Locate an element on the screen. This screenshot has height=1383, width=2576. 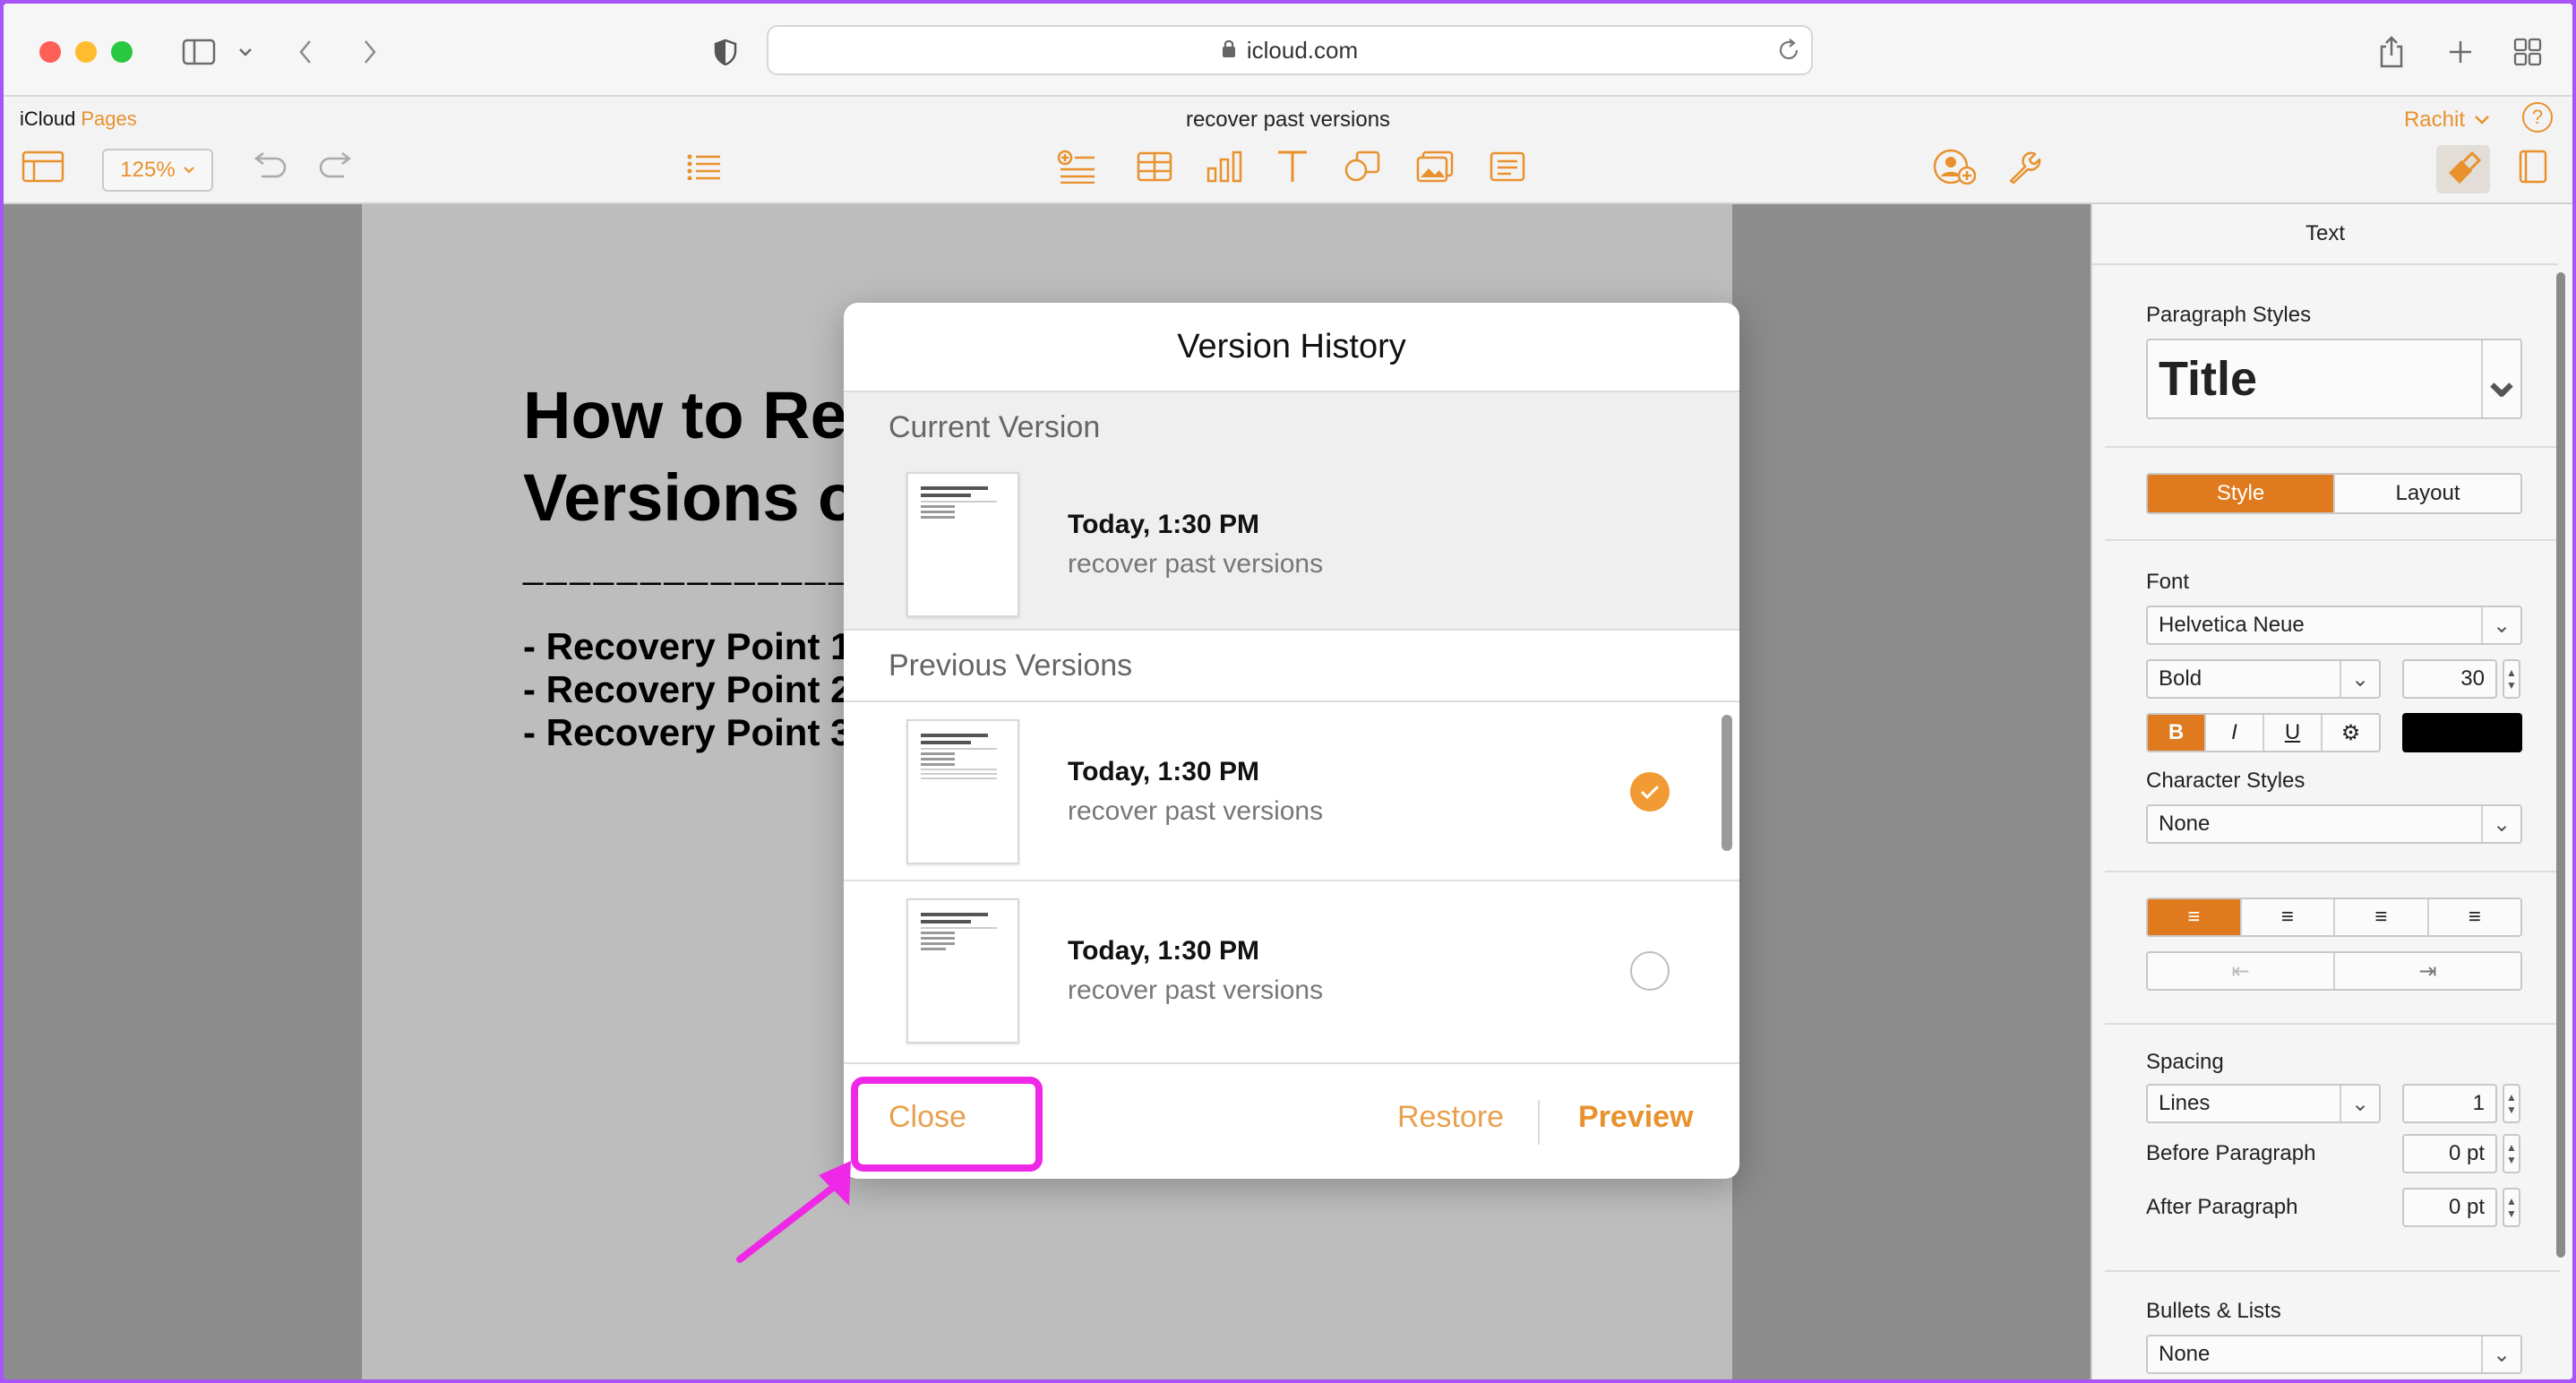
user-name: Rachit is located at coordinates (2434, 119).